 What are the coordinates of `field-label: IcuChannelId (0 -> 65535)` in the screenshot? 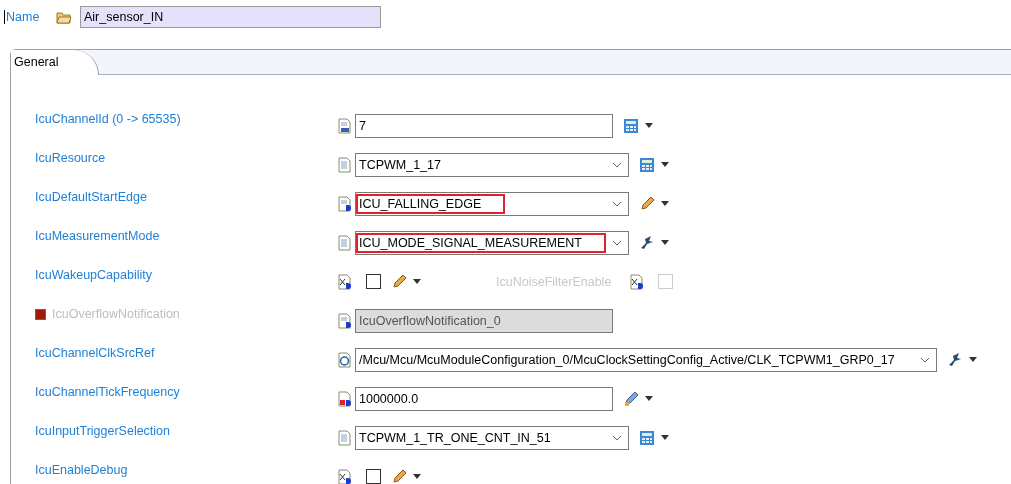 It's located at (108, 119).